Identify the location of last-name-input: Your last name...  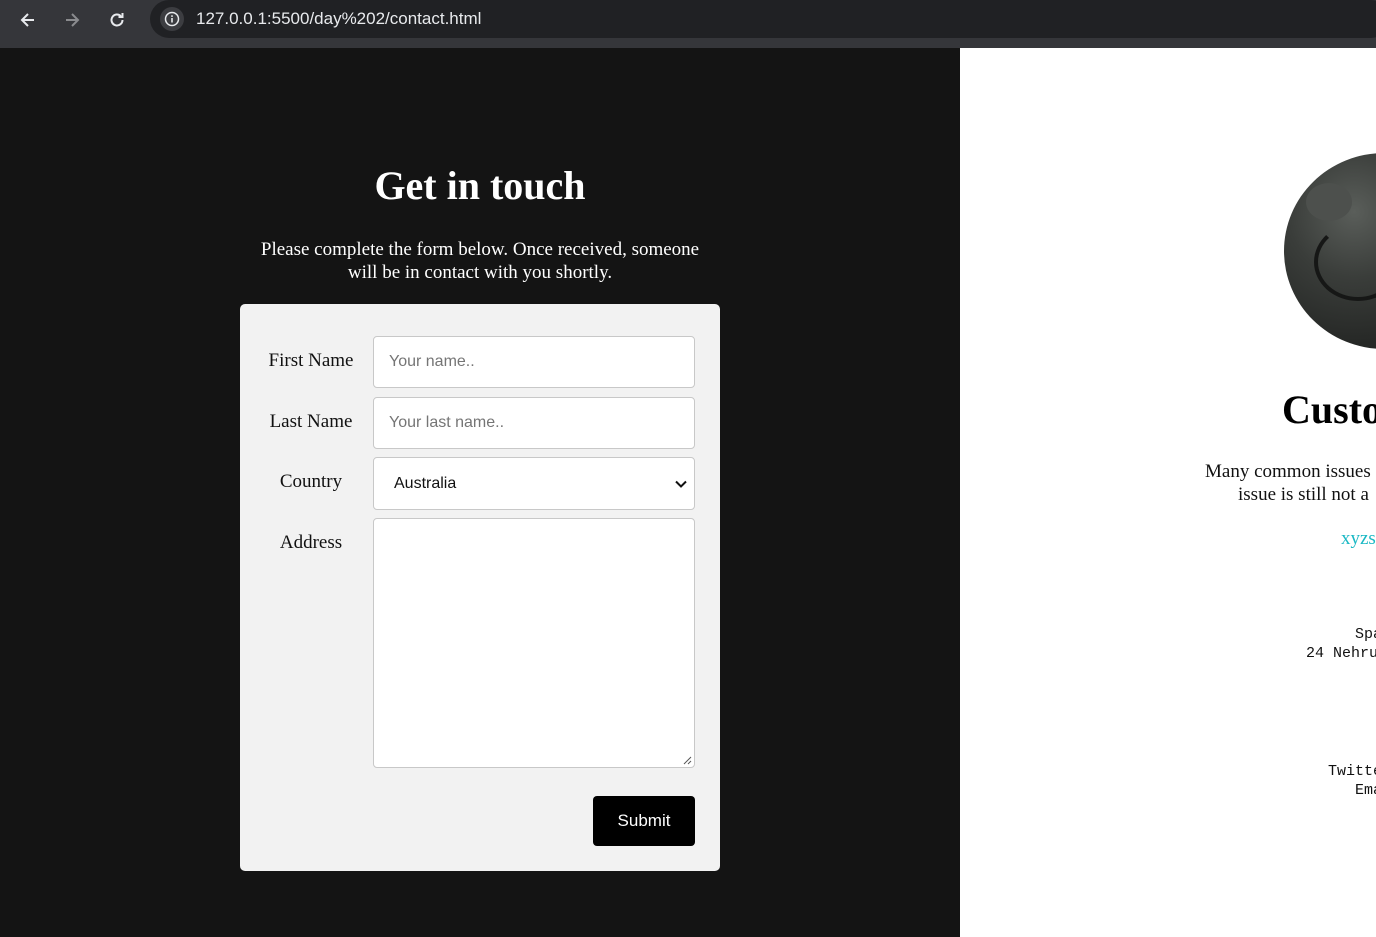
(534, 423).